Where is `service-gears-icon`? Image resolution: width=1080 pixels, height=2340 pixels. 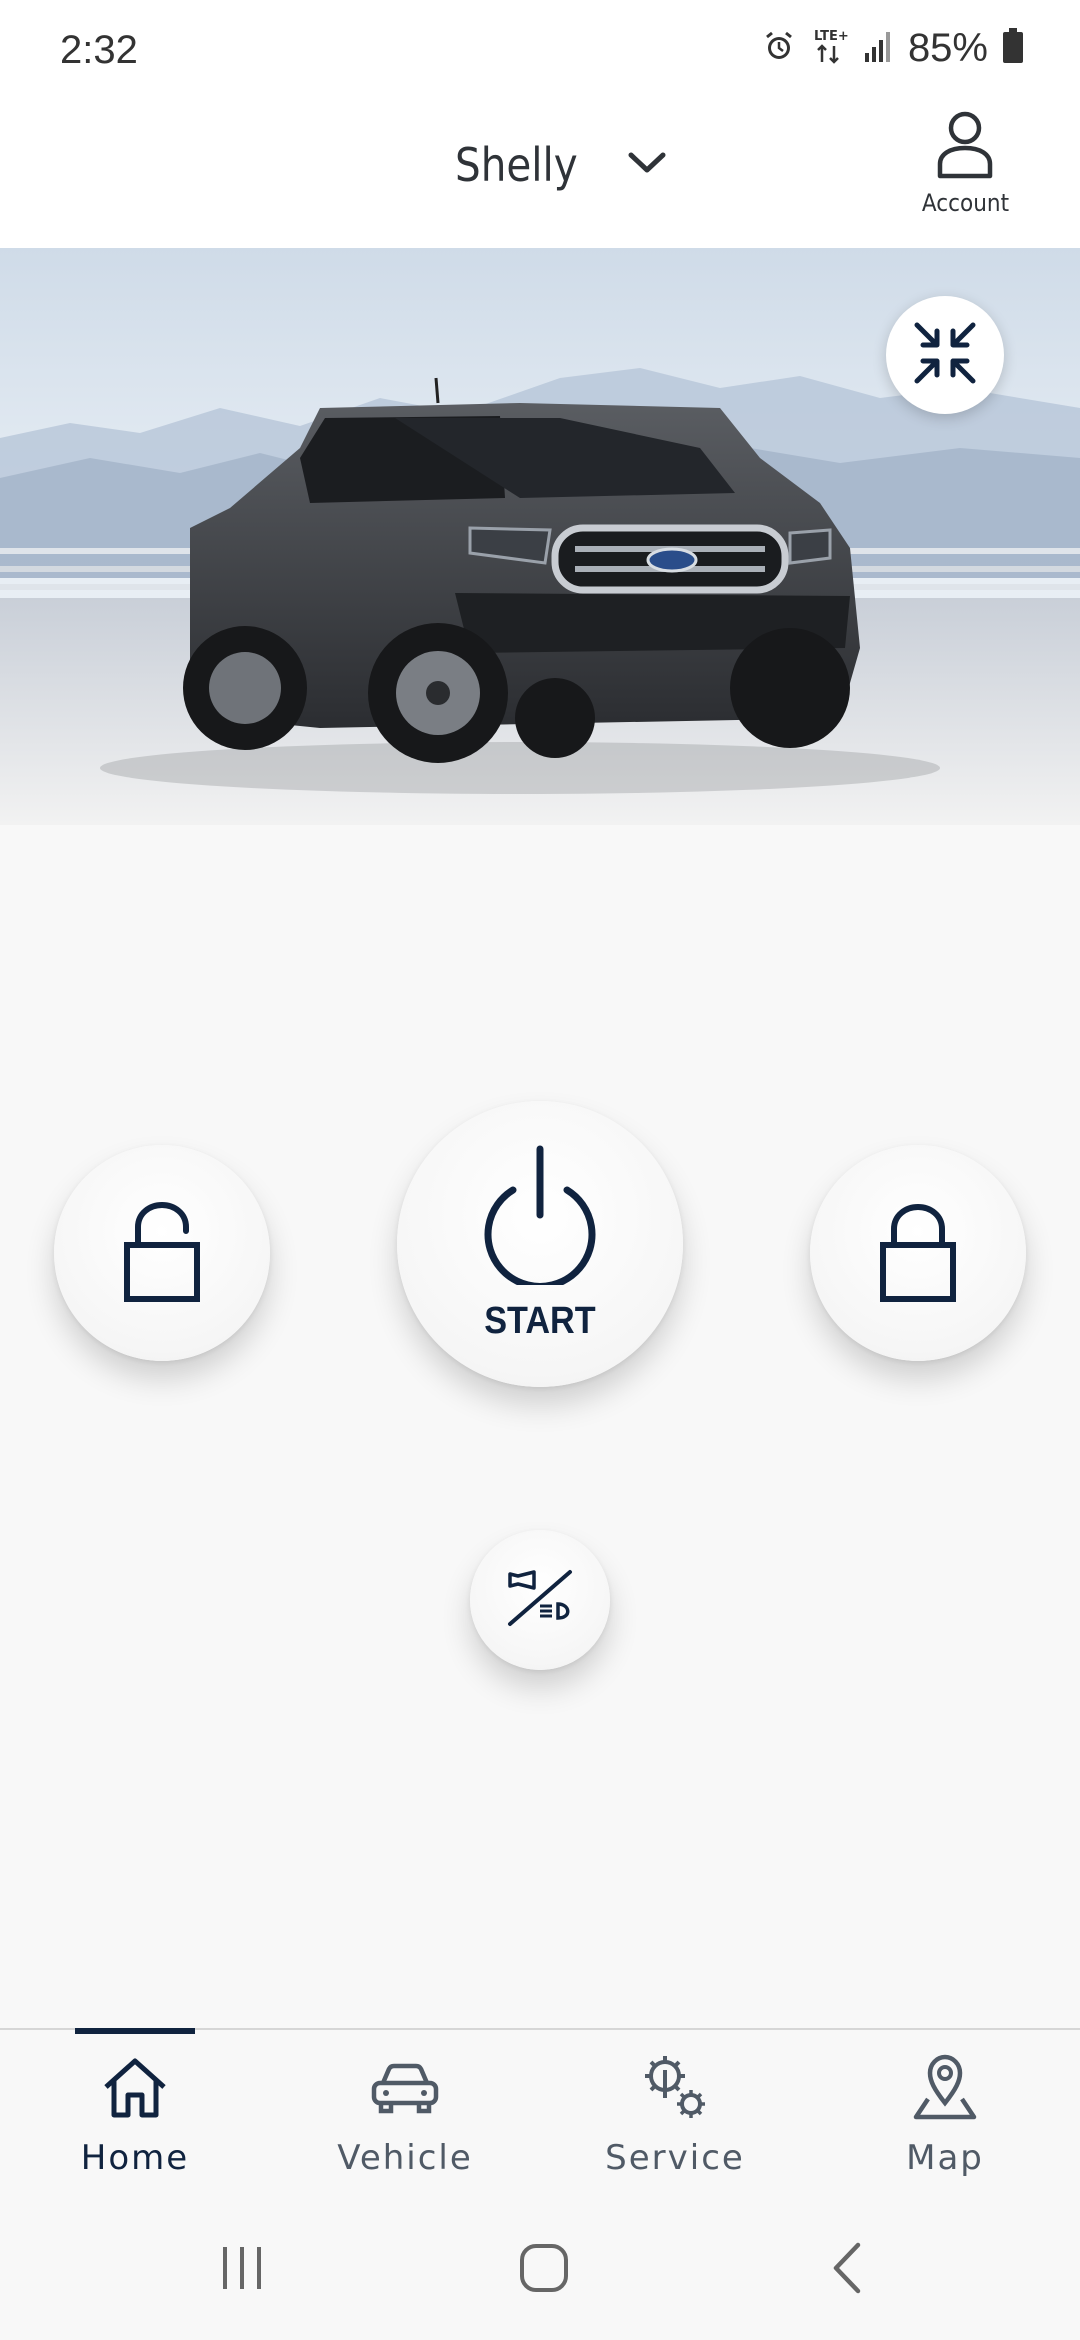 service-gears-icon is located at coordinates (675, 2088).